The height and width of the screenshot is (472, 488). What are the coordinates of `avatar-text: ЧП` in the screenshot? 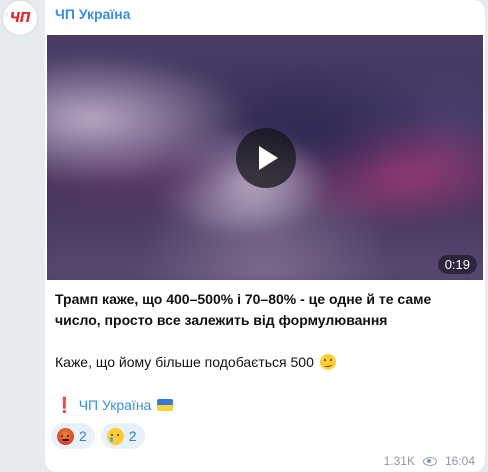 It's located at (20, 18).